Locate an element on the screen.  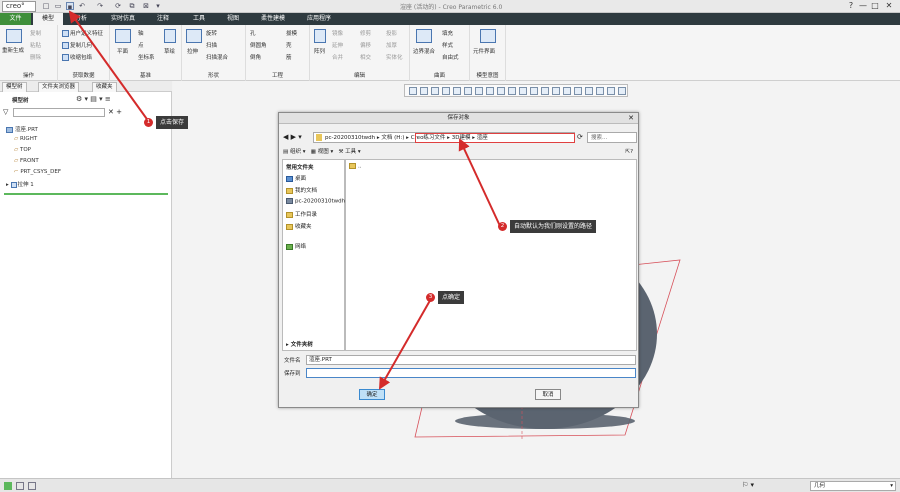
path-segment: 文档 (H:) is located at coordinates (392, 138).